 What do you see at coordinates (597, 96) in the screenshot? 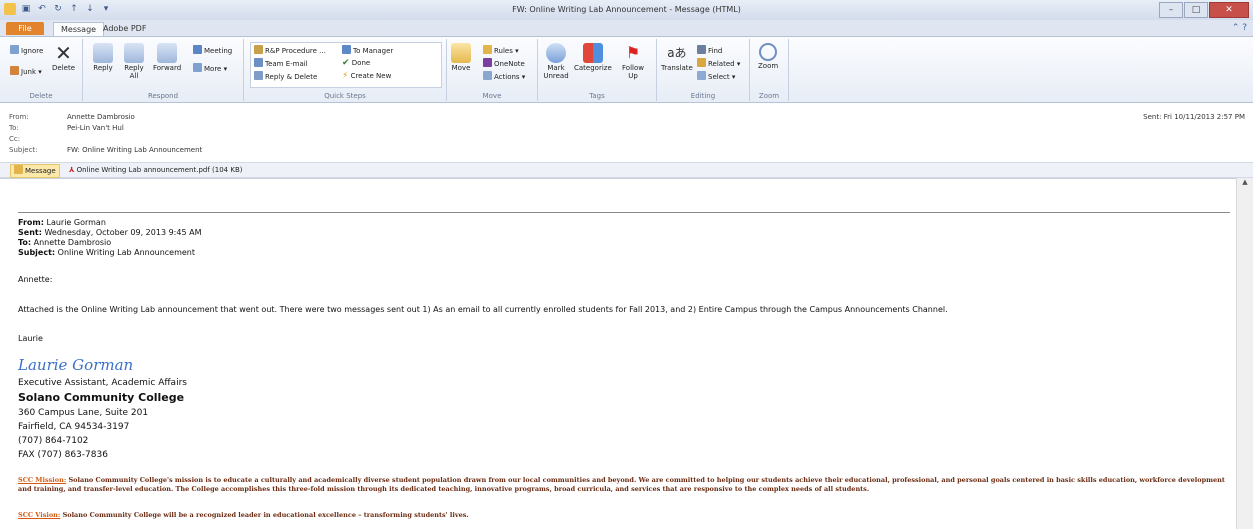
I see `group-label-tags: Tags` at bounding box center [597, 96].